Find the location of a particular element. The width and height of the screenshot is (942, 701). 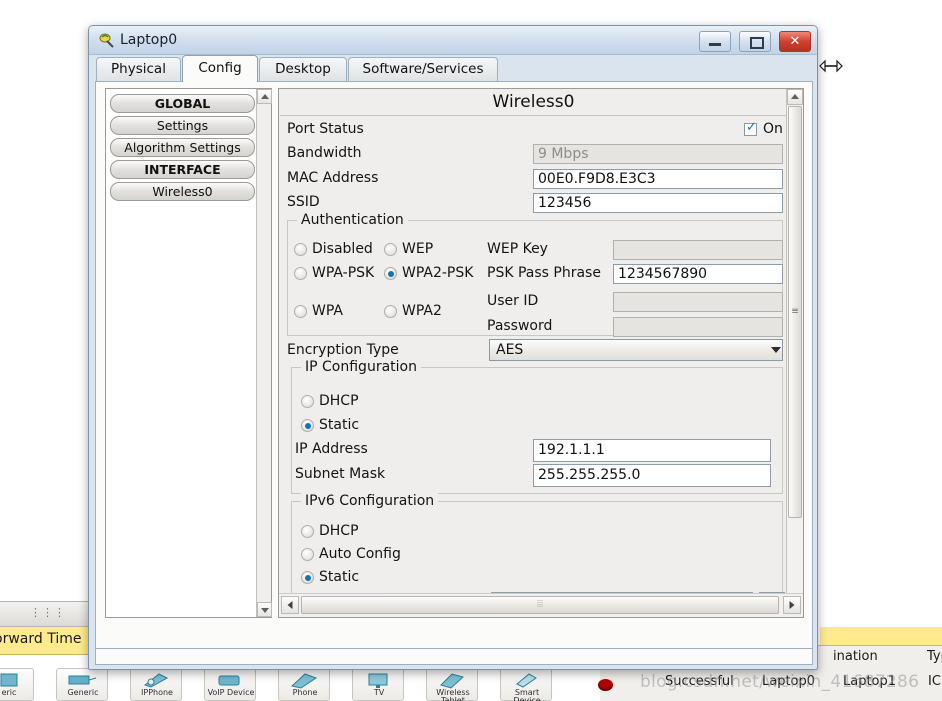

label-ipv6-static: Static is located at coordinates (339, 577).